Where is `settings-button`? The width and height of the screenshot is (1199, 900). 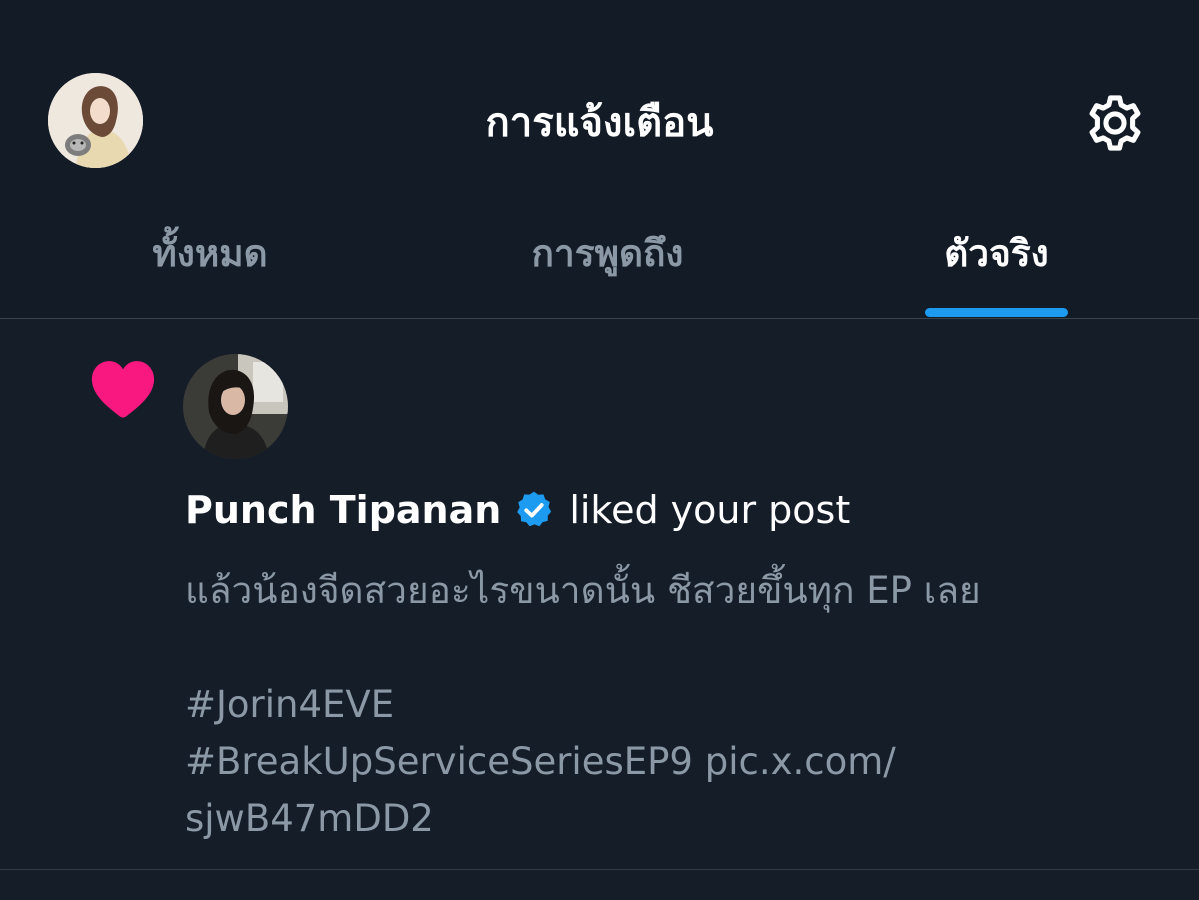
settings-button is located at coordinates (1115, 123).